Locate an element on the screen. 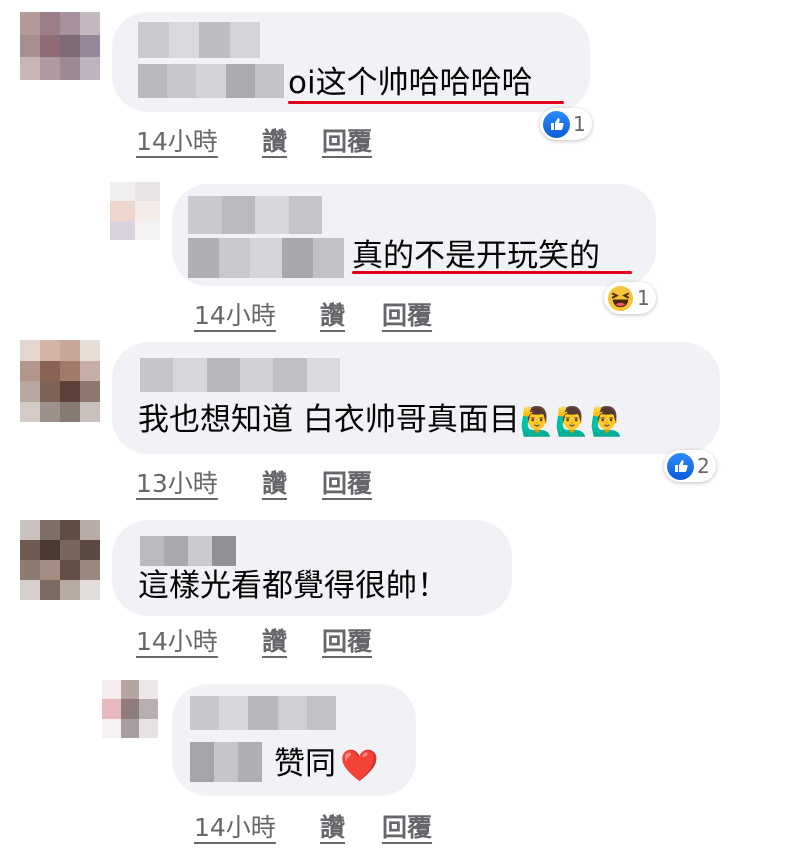 Image resolution: width=800 pixels, height=848 pixels. comment-timestamp: 13小時 is located at coordinates (177, 482).